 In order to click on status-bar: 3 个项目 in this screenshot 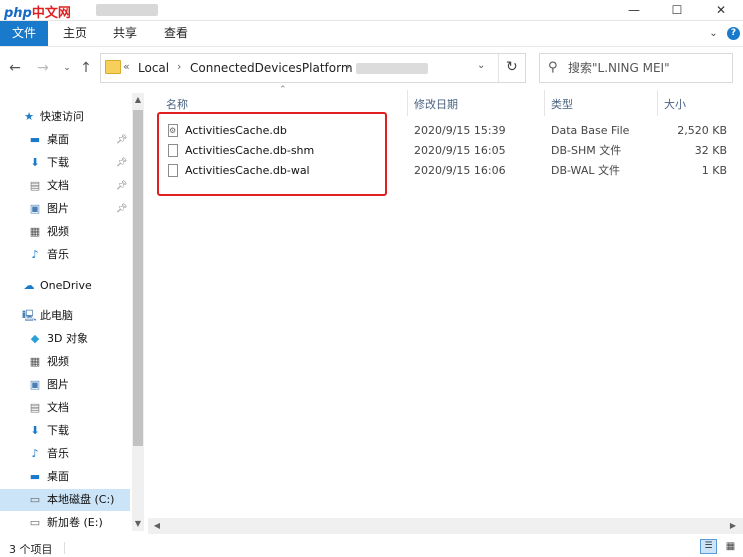, I will do `click(371, 547)`.